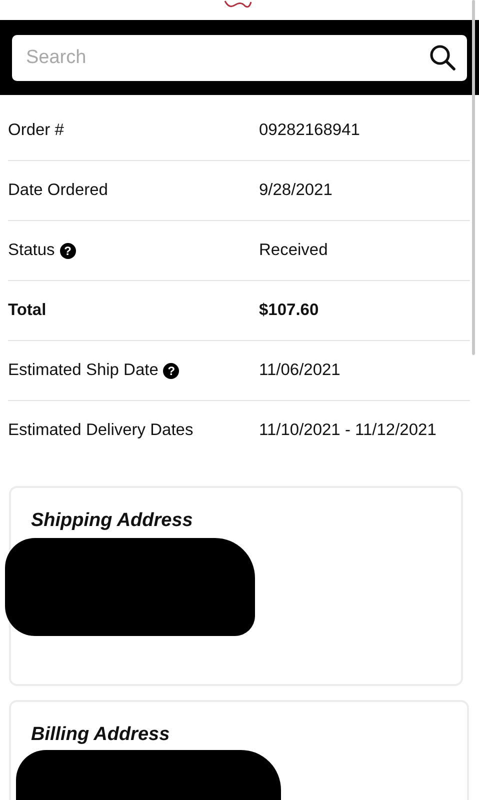 The height and width of the screenshot is (800, 479). I want to click on detail-value: 11/10/2021 - 11/12/2021, so click(347, 430).